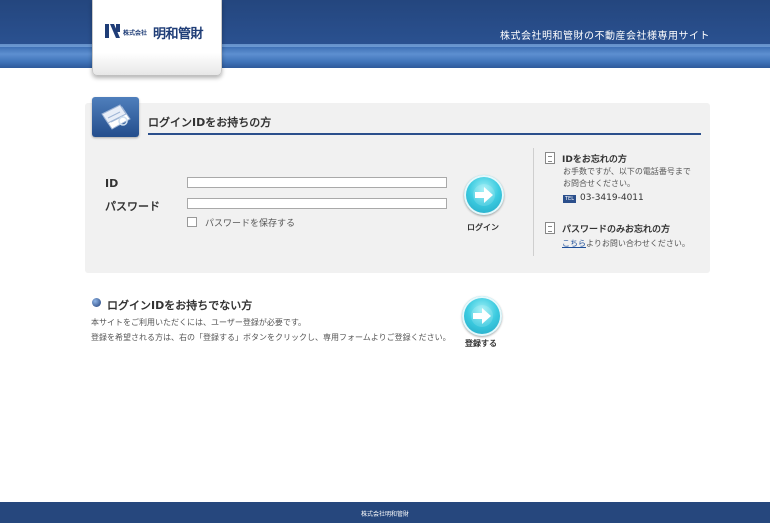  Describe the element at coordinates (178, 34) in the screenshot. I see `logo-big-text: 明和管財` at that location.